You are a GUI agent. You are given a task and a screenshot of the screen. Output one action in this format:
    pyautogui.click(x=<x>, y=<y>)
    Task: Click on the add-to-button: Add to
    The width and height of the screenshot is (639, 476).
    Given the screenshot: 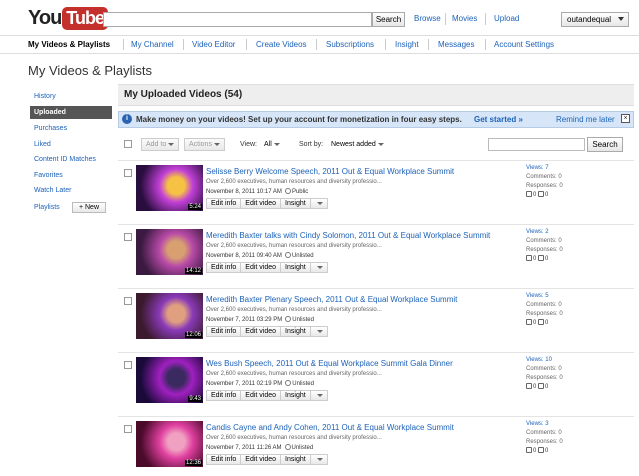 What is the action you would take?
    pyautogui.click(x=160, y=144)
    